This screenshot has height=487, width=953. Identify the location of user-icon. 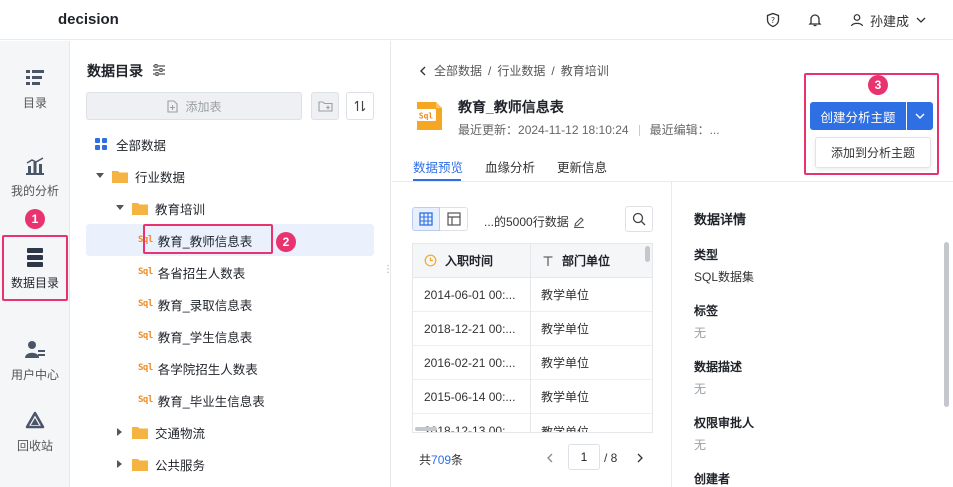
(857, 20).